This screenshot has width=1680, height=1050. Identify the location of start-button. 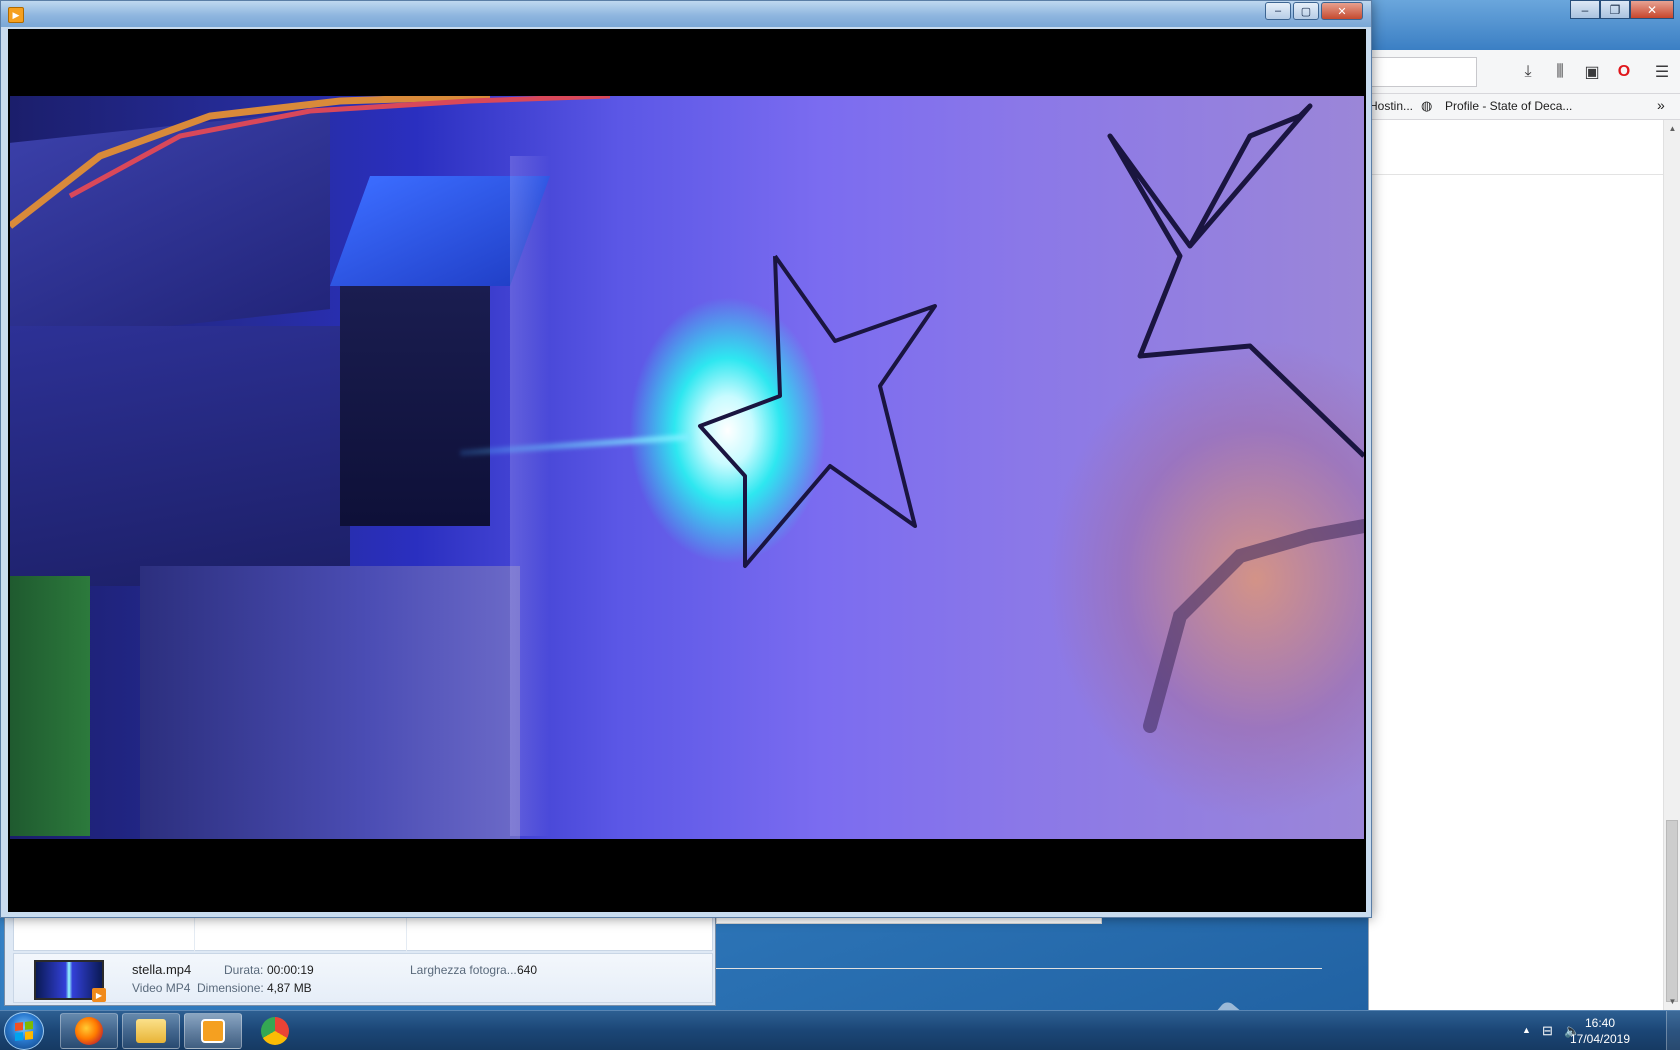
(24, 1031).